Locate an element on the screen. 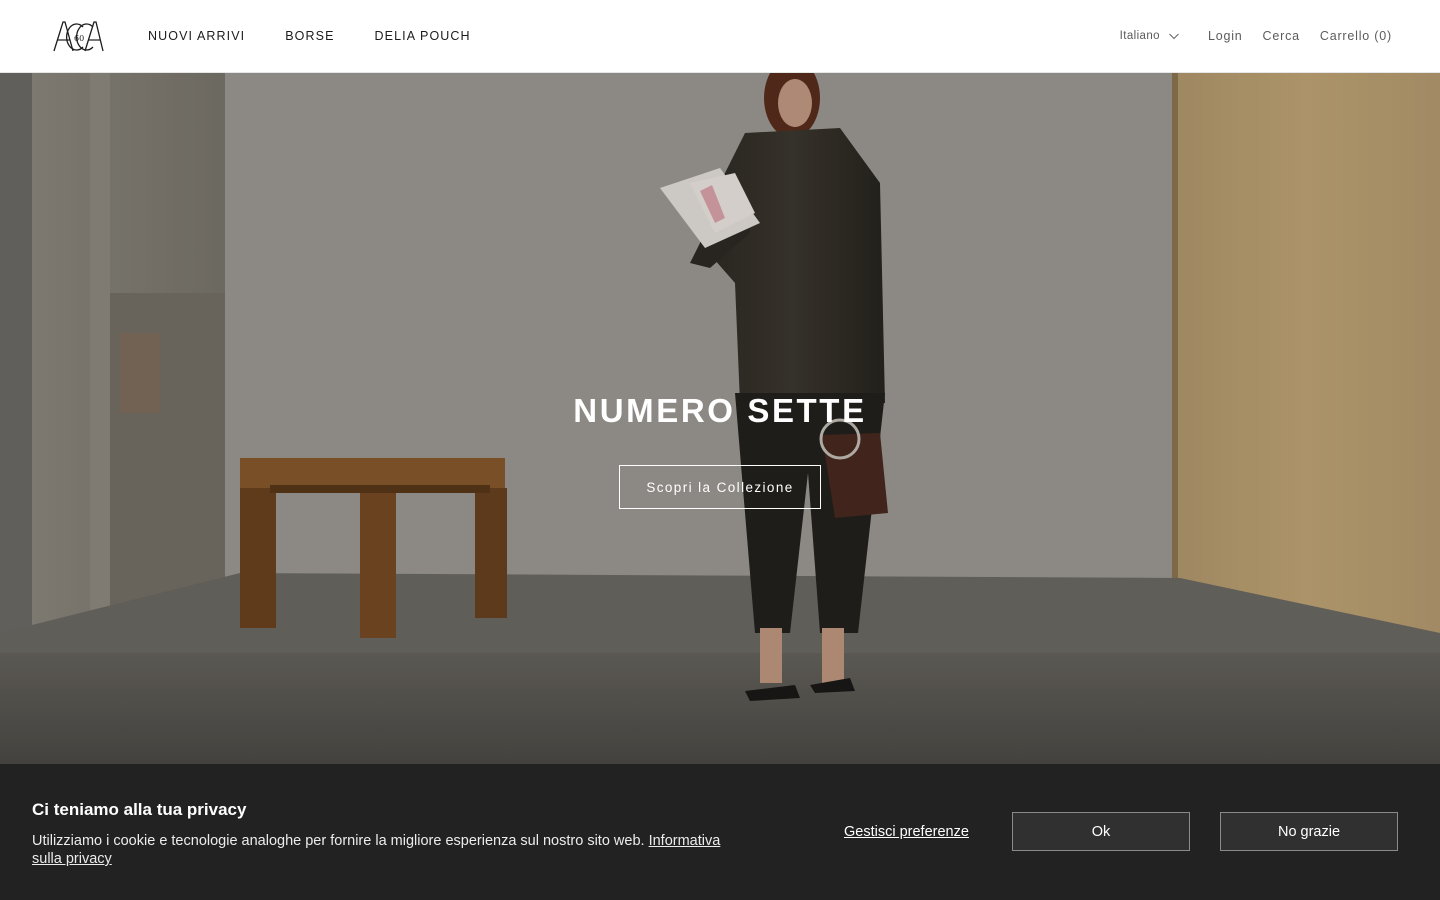  manage-preferences-link: Gestisci preferenze is located at coordinates (906, 832).